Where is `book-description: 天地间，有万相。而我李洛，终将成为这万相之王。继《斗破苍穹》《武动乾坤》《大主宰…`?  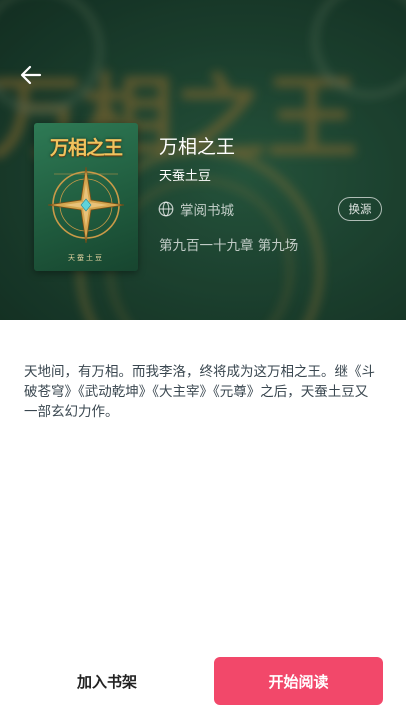
book-description: 天地间，有万相。而我李洛，终将成为这万相之王。继《斗破苍穹》《武动乾坤》《大主宰… is located at coordinates (199, 392).